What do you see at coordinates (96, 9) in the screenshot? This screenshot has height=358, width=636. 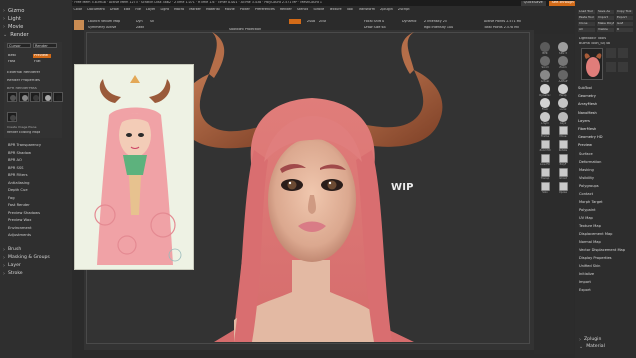 I see `menu-document: Document` at bounding box center [96, 9].